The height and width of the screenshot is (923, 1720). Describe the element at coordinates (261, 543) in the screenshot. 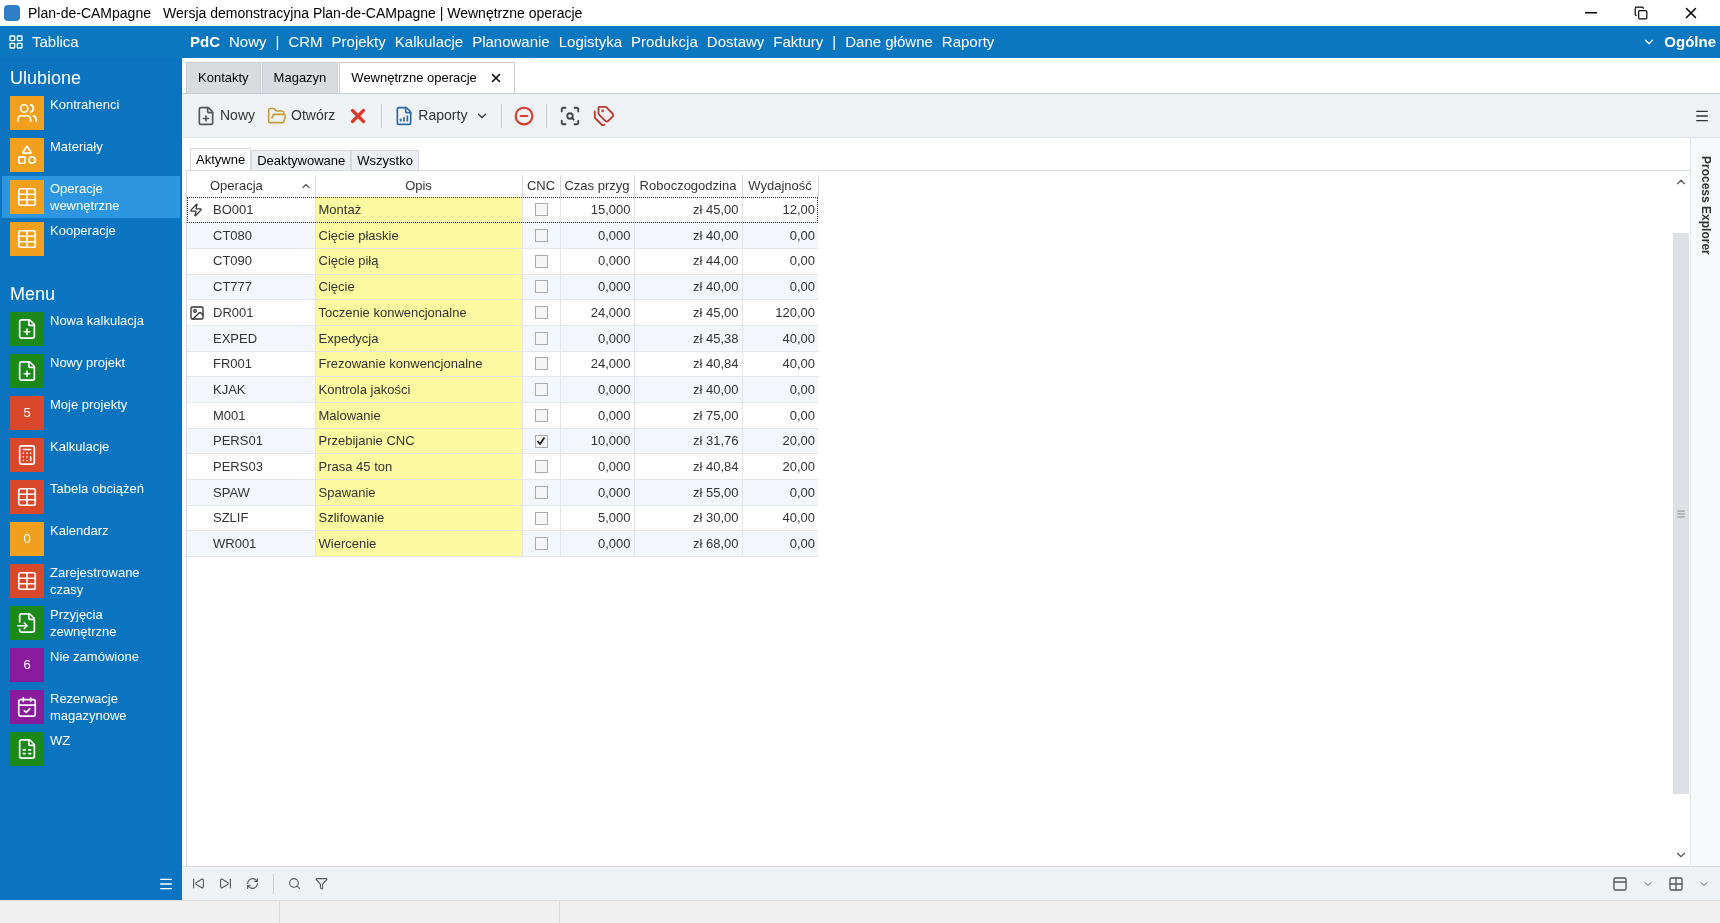

I see `table-cell: WR001` at that location.